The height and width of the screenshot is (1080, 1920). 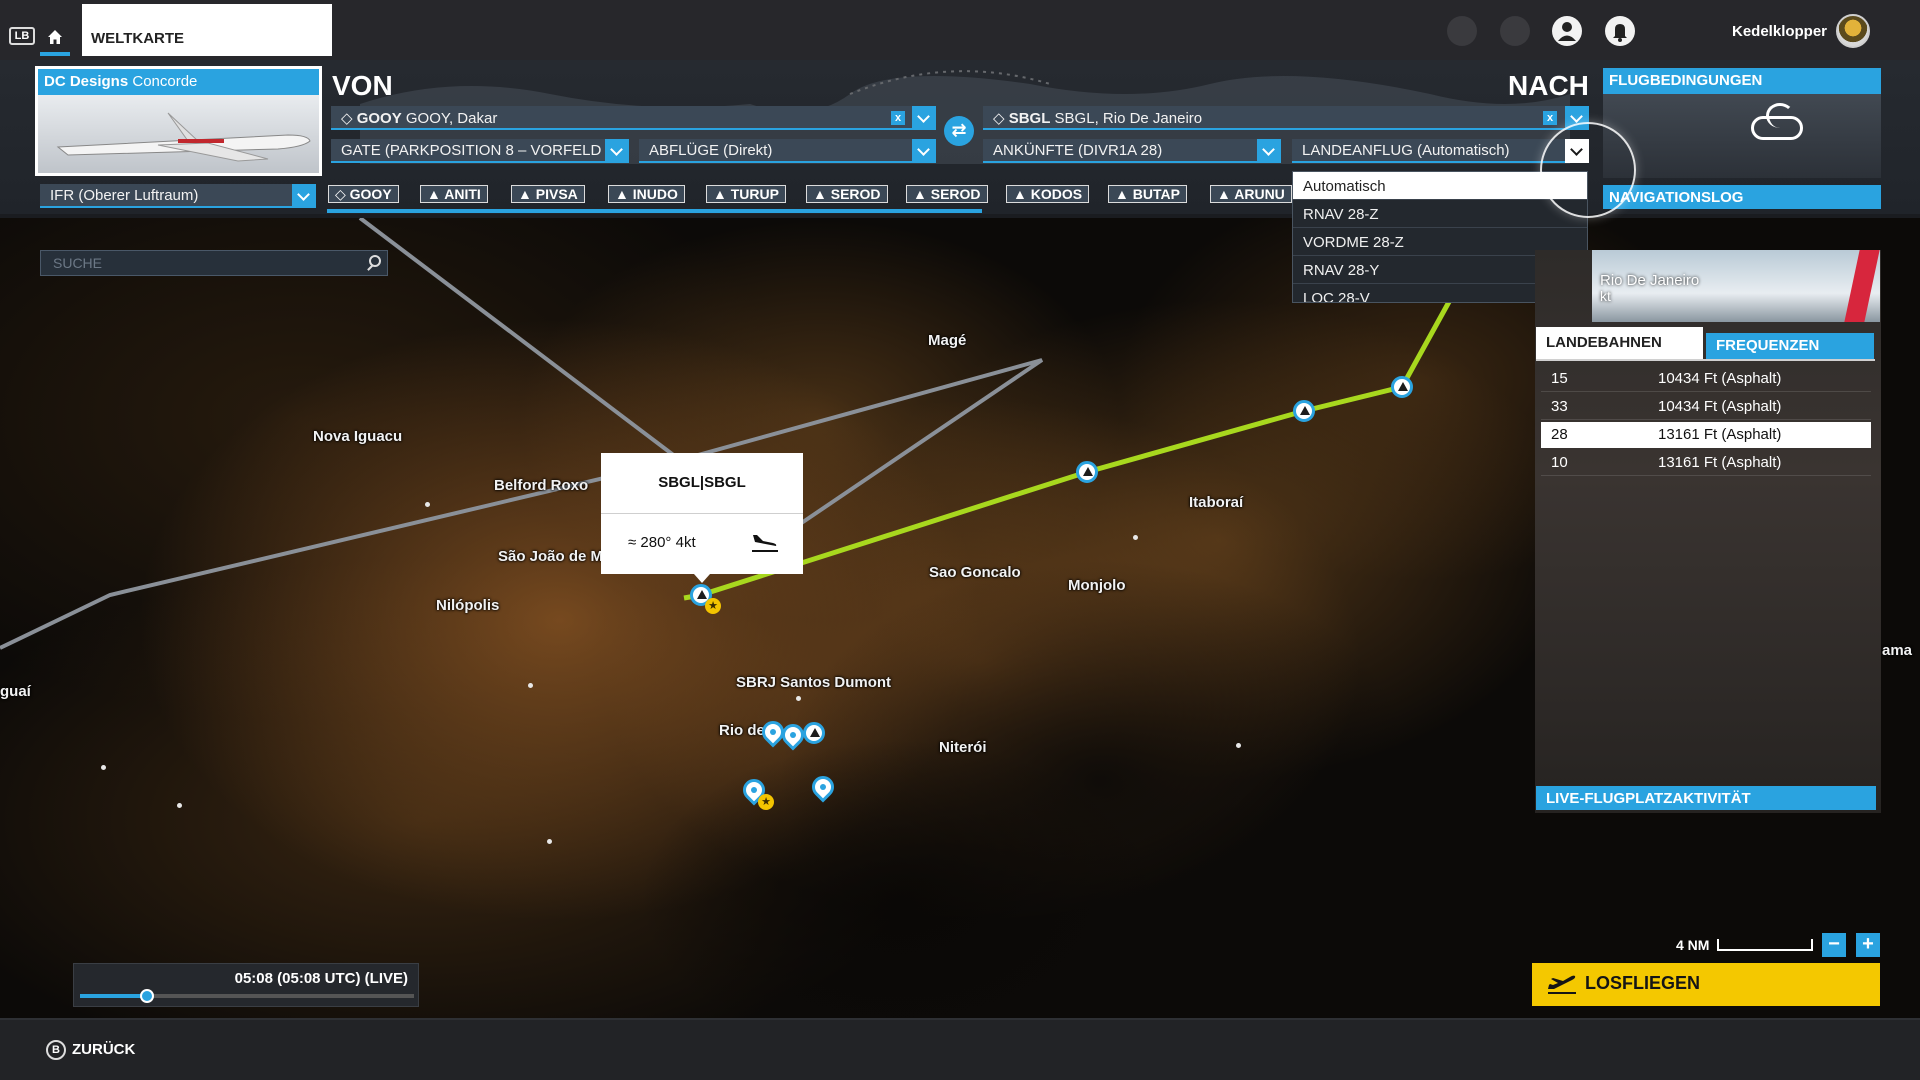 What do you see at coordinates (551, 556) in the screenshot?
I see `place-label: São João de M` at bounding box center [551, 556].